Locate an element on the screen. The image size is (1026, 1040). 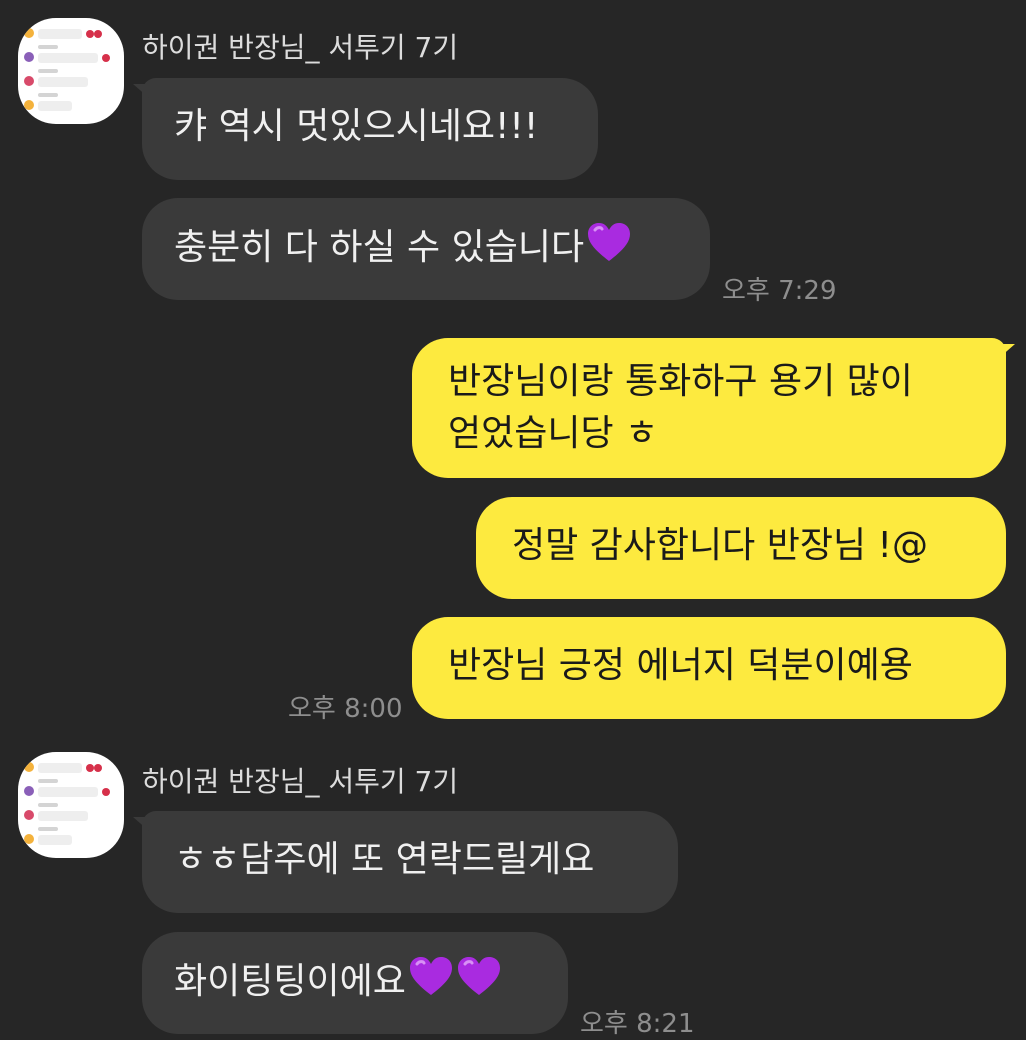
message-text: 화이팅팅이에요 is located at coordinates (290, 981).